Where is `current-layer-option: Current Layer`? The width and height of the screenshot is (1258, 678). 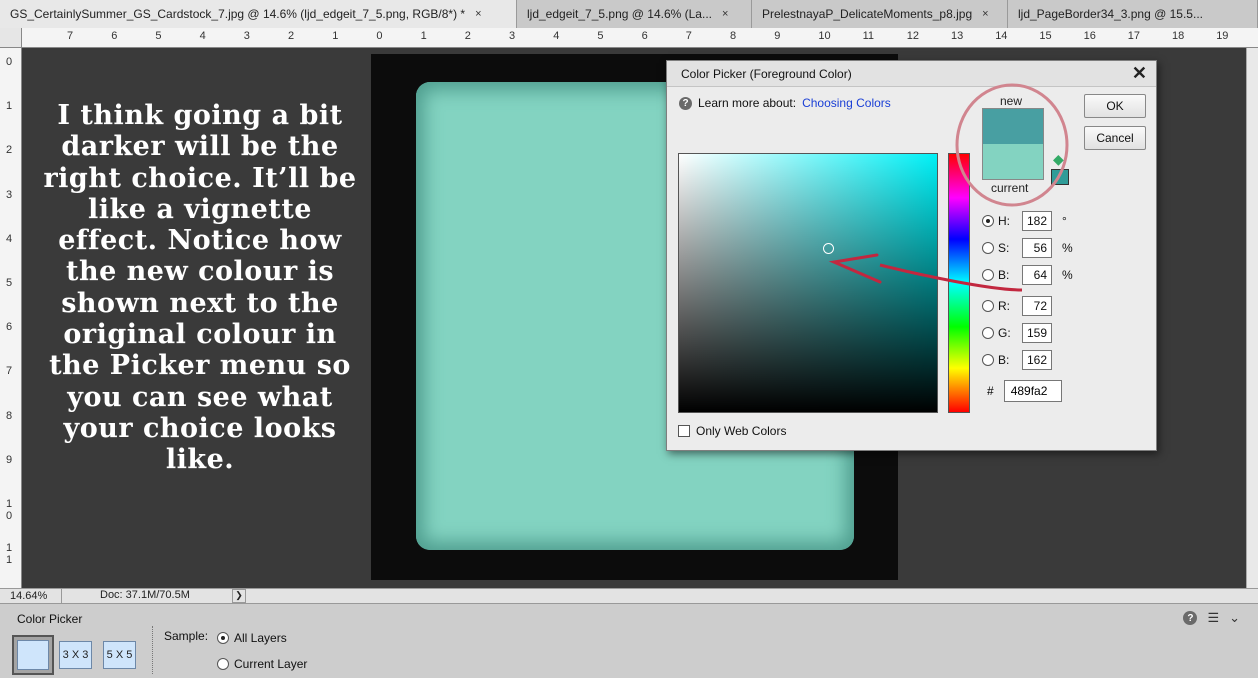 current-layer-option: Current Layer is located at coordinates (262, 664).